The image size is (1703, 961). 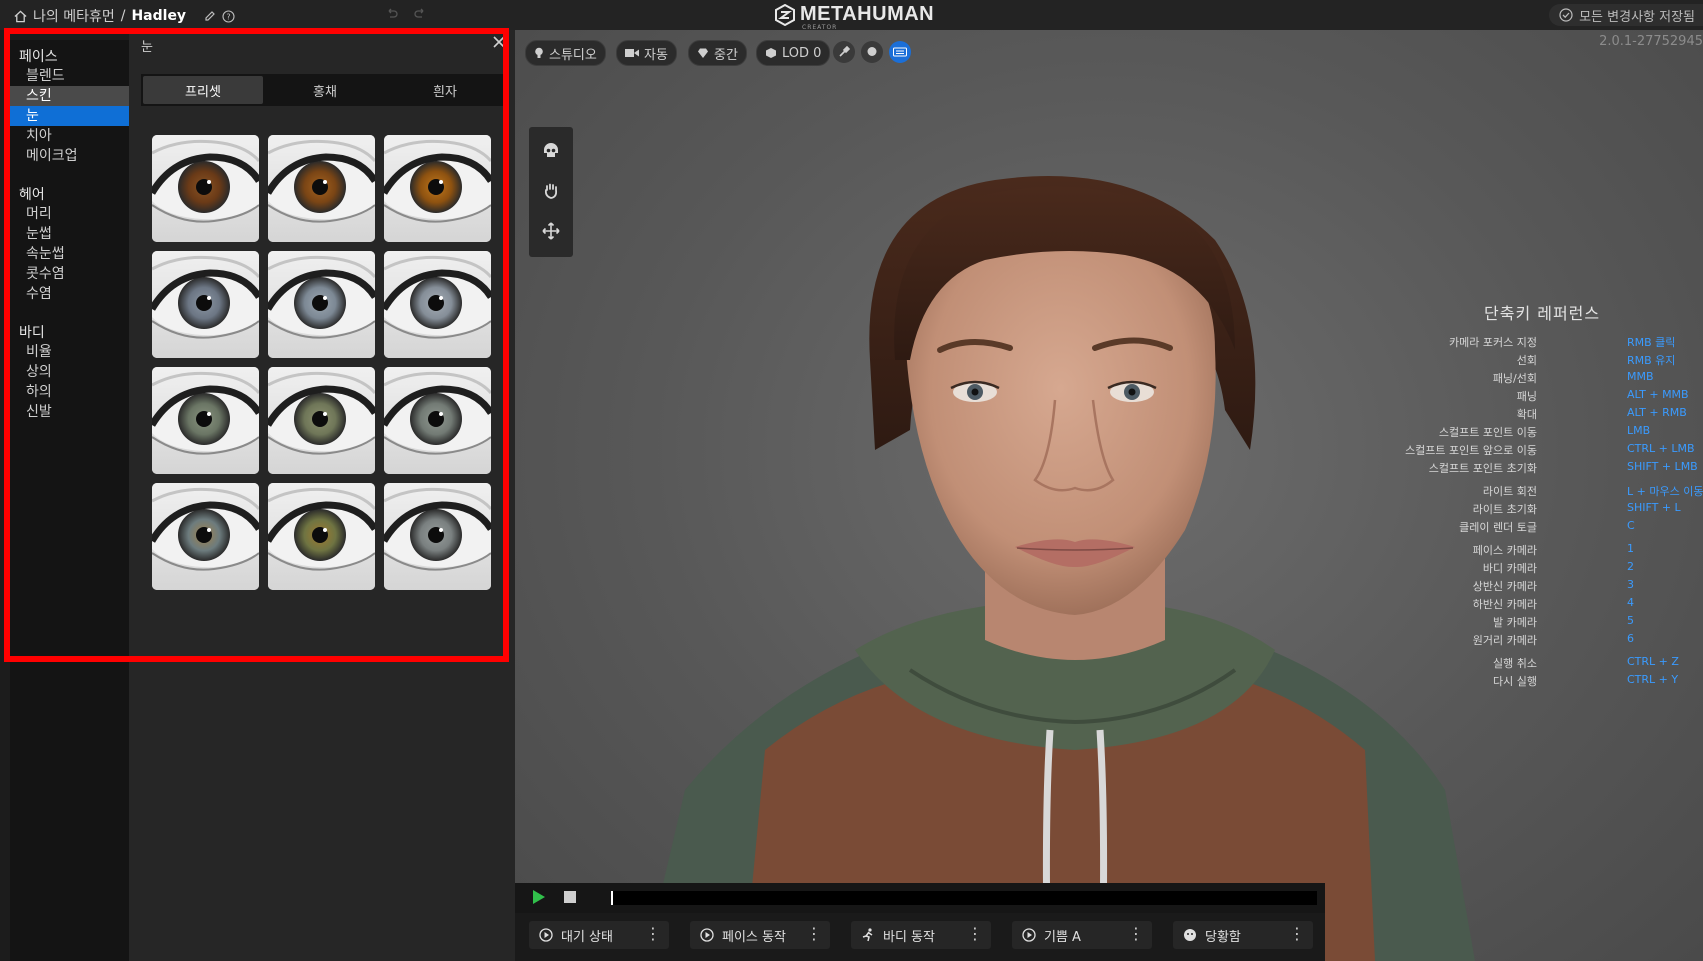 What do you see at coordinates (1504, 640) in the screenshot?
I see `shortcut-action: 원거리 카메라` at bounding box center [1504, 640].